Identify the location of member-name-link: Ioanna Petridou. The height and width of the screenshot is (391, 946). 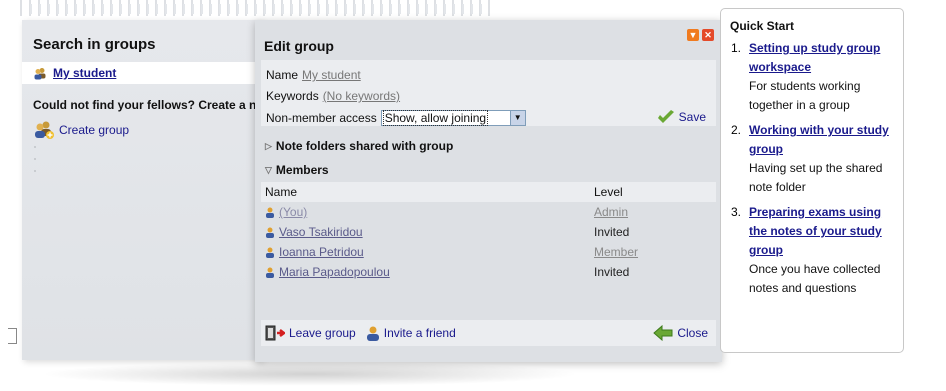
(321, 252).